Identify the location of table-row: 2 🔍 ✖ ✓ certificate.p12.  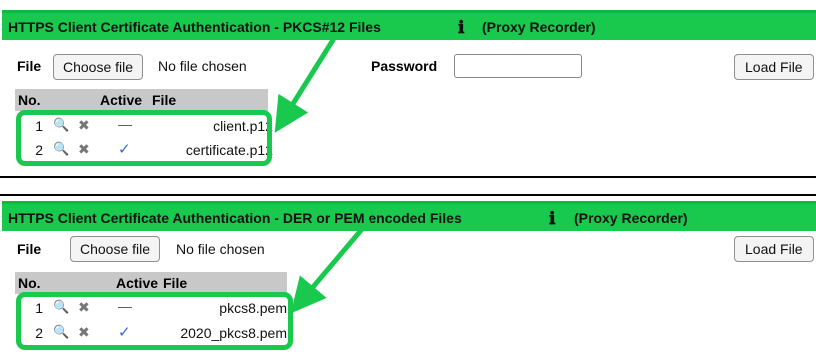
(146, 151).